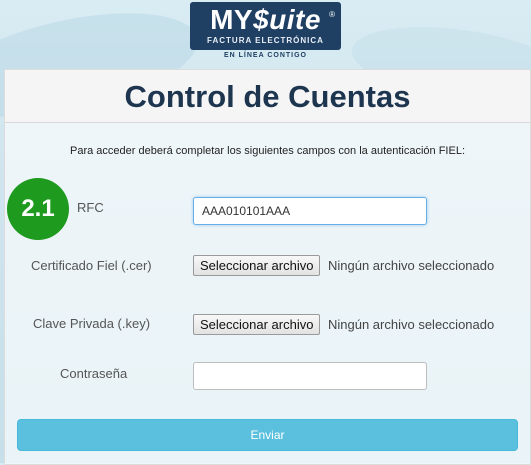  Describe the element at coordinates (265, 40) in the screenshot. I see `logo-subtitle: FACTURA ELECTRÓNICA` at that location.